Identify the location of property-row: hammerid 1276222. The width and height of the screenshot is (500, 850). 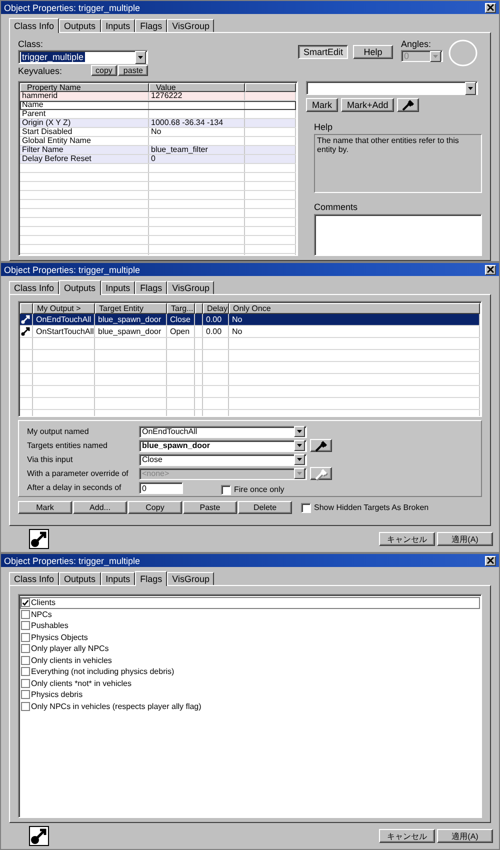
(158, 96).